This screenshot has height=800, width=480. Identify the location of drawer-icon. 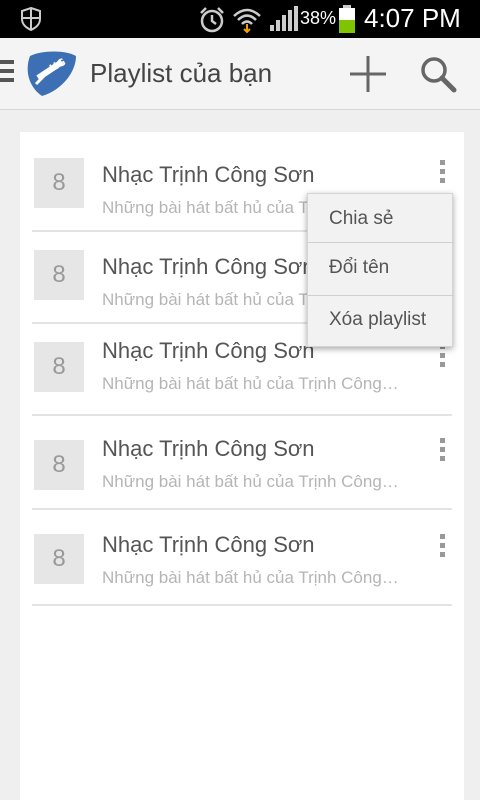
(7, 73).